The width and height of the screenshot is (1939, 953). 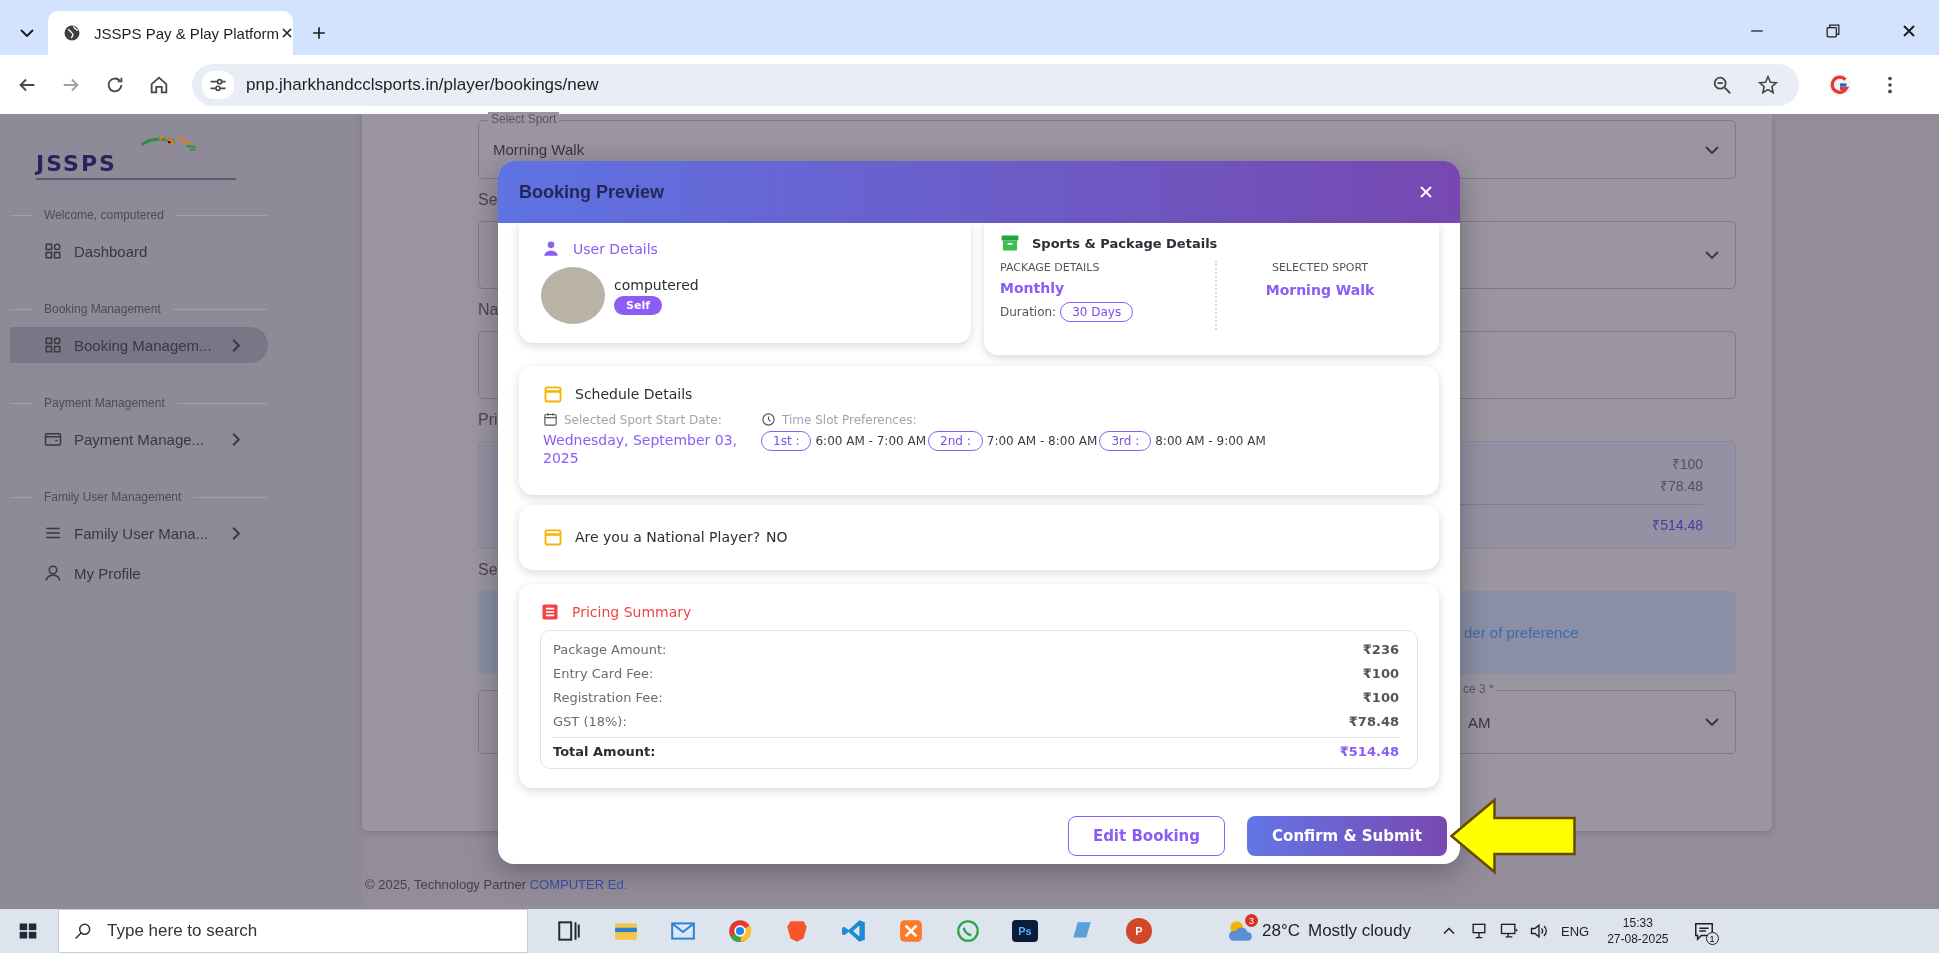 I want to click on info-text: der of preference, so click(x=1521, y=632).